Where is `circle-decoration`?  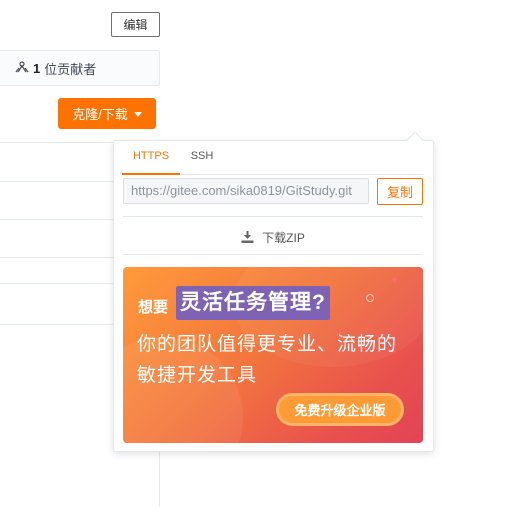 circle-decoration is located at coordinates (370, 298).